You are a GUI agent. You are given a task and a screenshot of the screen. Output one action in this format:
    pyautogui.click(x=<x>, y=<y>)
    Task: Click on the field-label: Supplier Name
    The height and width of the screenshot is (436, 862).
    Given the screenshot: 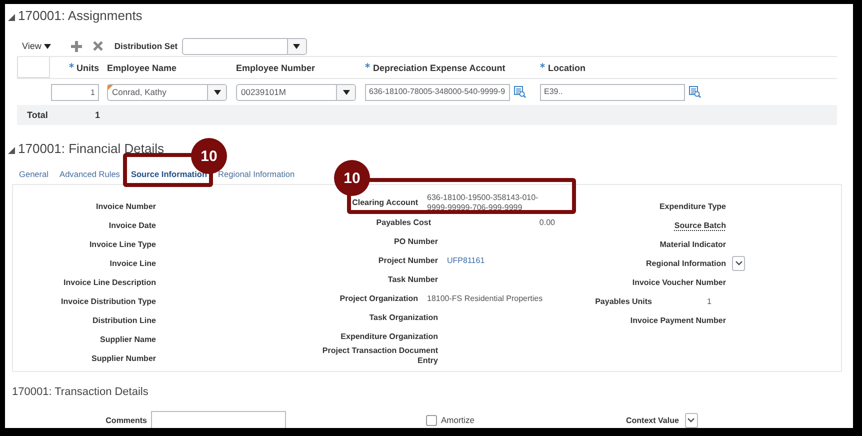 What is the action you would take?
    pyautogui.click(x=127, y=339)
    